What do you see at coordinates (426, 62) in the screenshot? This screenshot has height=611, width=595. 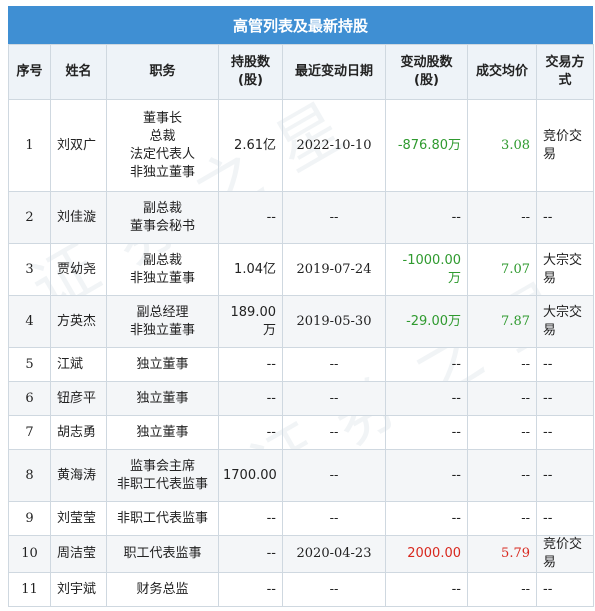 I see `header-change-line1: 变动股数` at bounding box center [426, 62].